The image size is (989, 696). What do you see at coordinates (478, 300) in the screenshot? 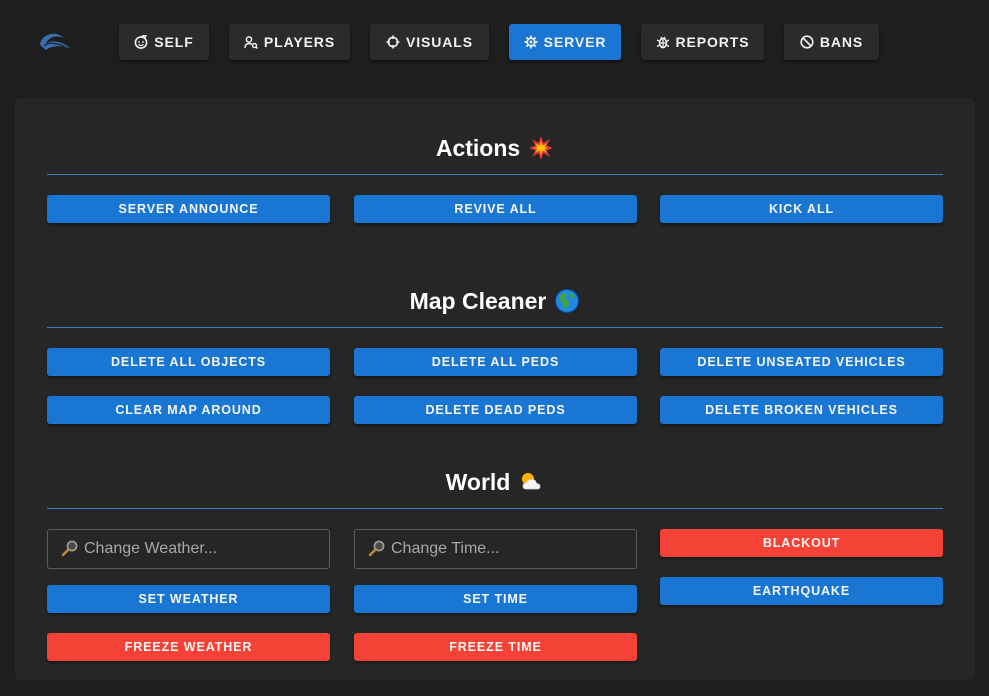
I see `section-title-text: Map Cleaner` at bounding box center [478, 300].